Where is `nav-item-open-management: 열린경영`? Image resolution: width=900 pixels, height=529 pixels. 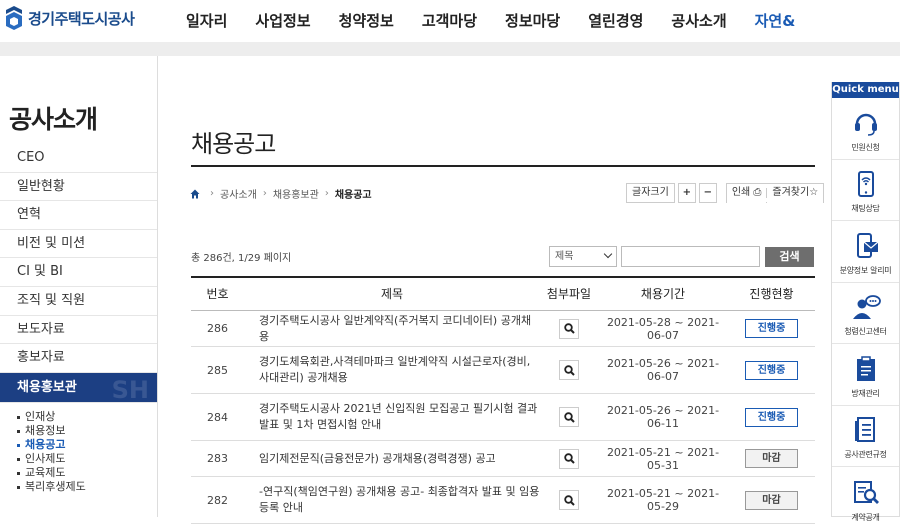
nav-item-open-management: 열린경영 is located at coordinates (615, 20).